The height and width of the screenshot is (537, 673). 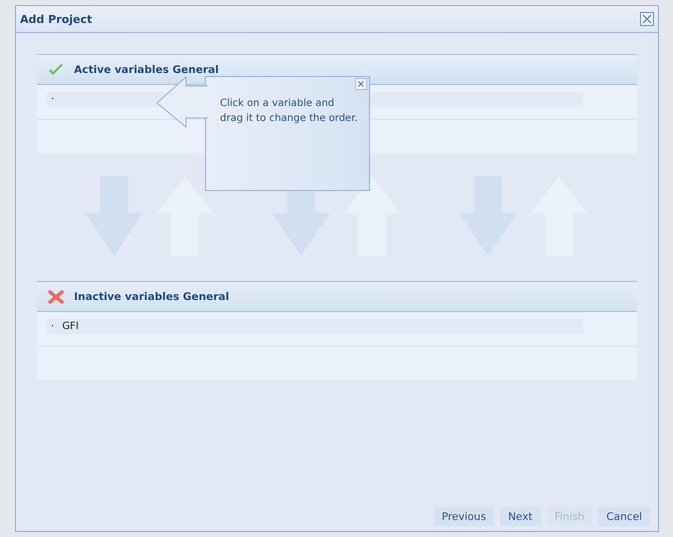 I want to click on window-title: Add Project, so click(x=56, y=19).